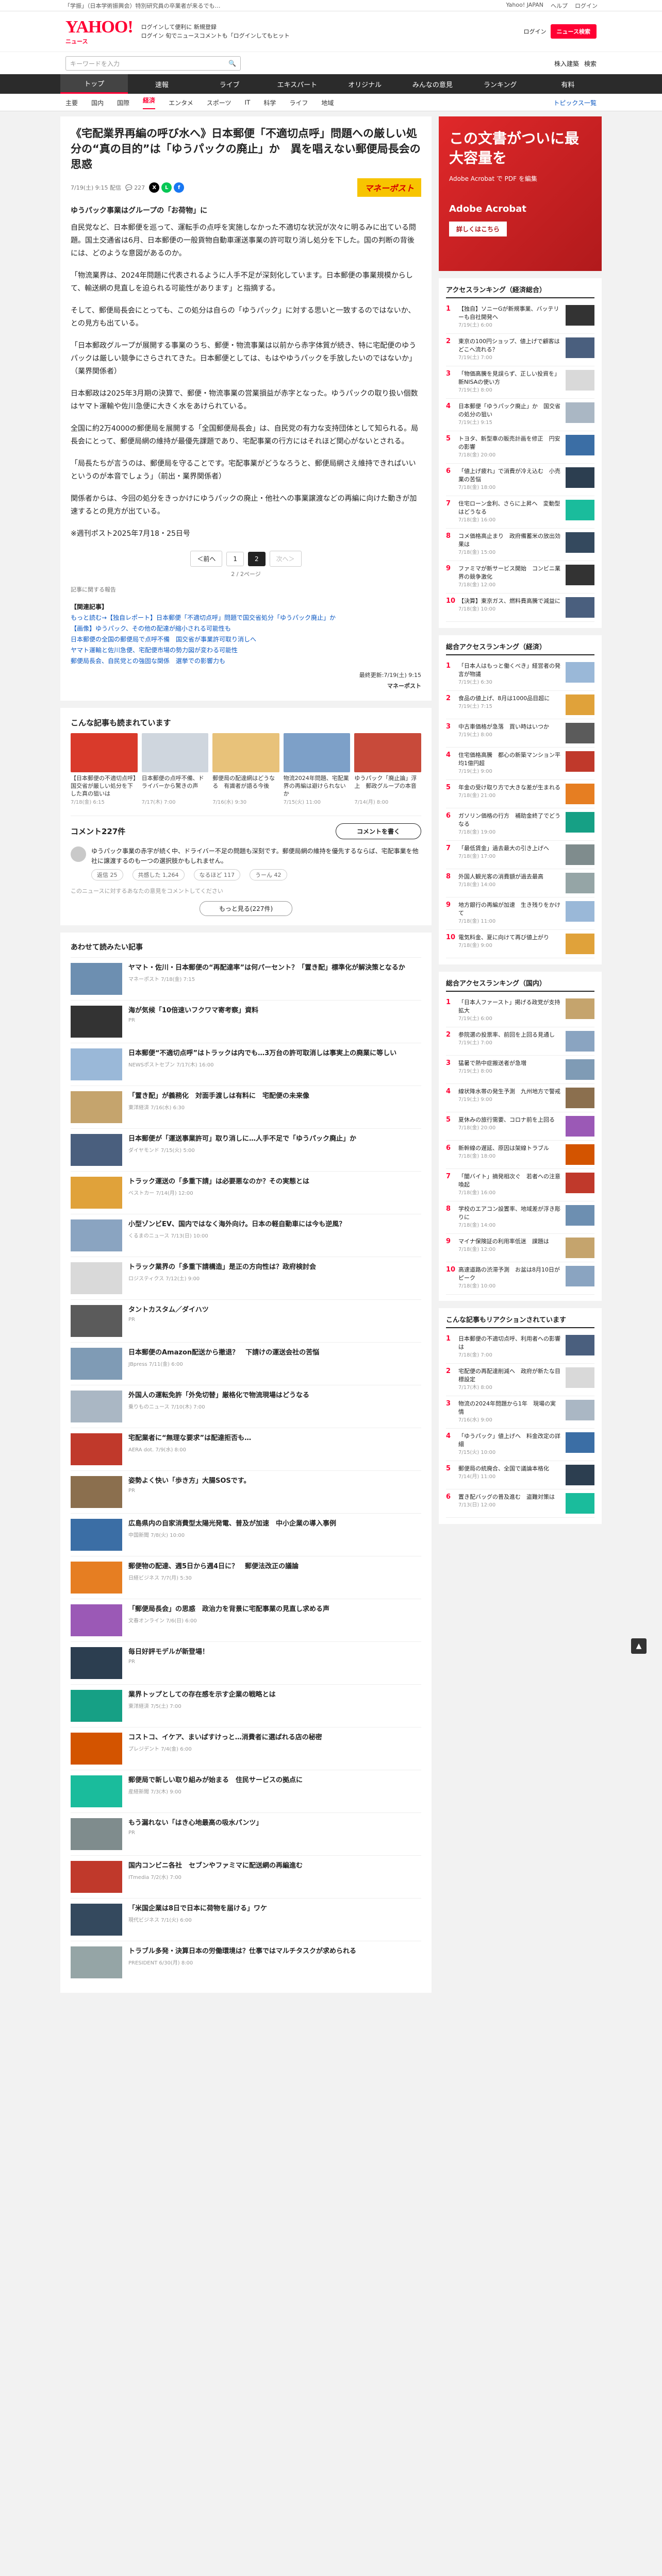  What do you see at coordinates (216, 35) in the screenshot?
I see `header-link-login: ログイン 旬でニュースコメントも「ログインしてもヒット` at bounding box center [216, 35].